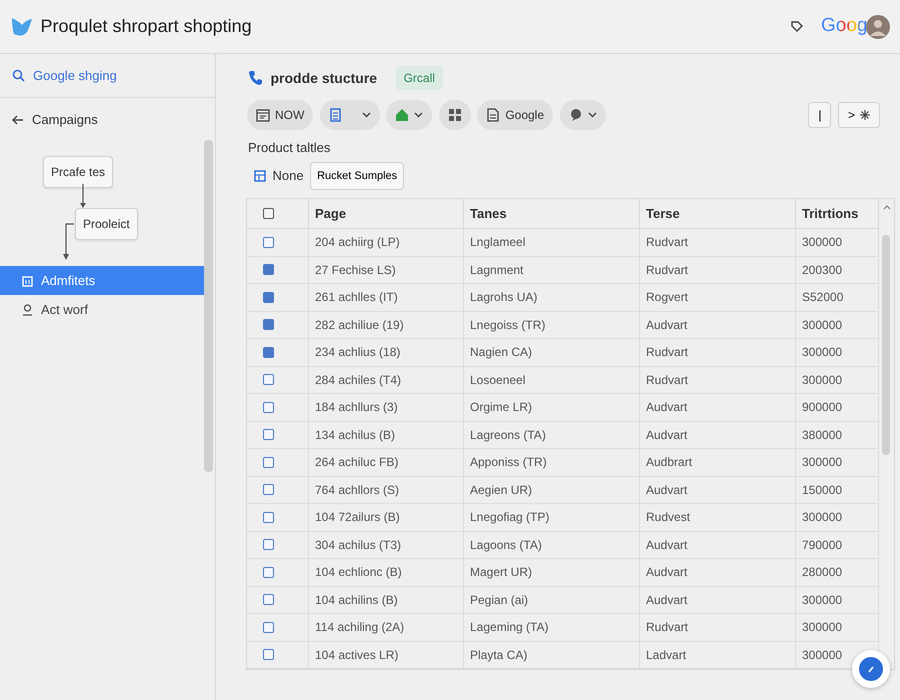  I want to click on table-cell: Apponiss (TR), so click(552, 462).